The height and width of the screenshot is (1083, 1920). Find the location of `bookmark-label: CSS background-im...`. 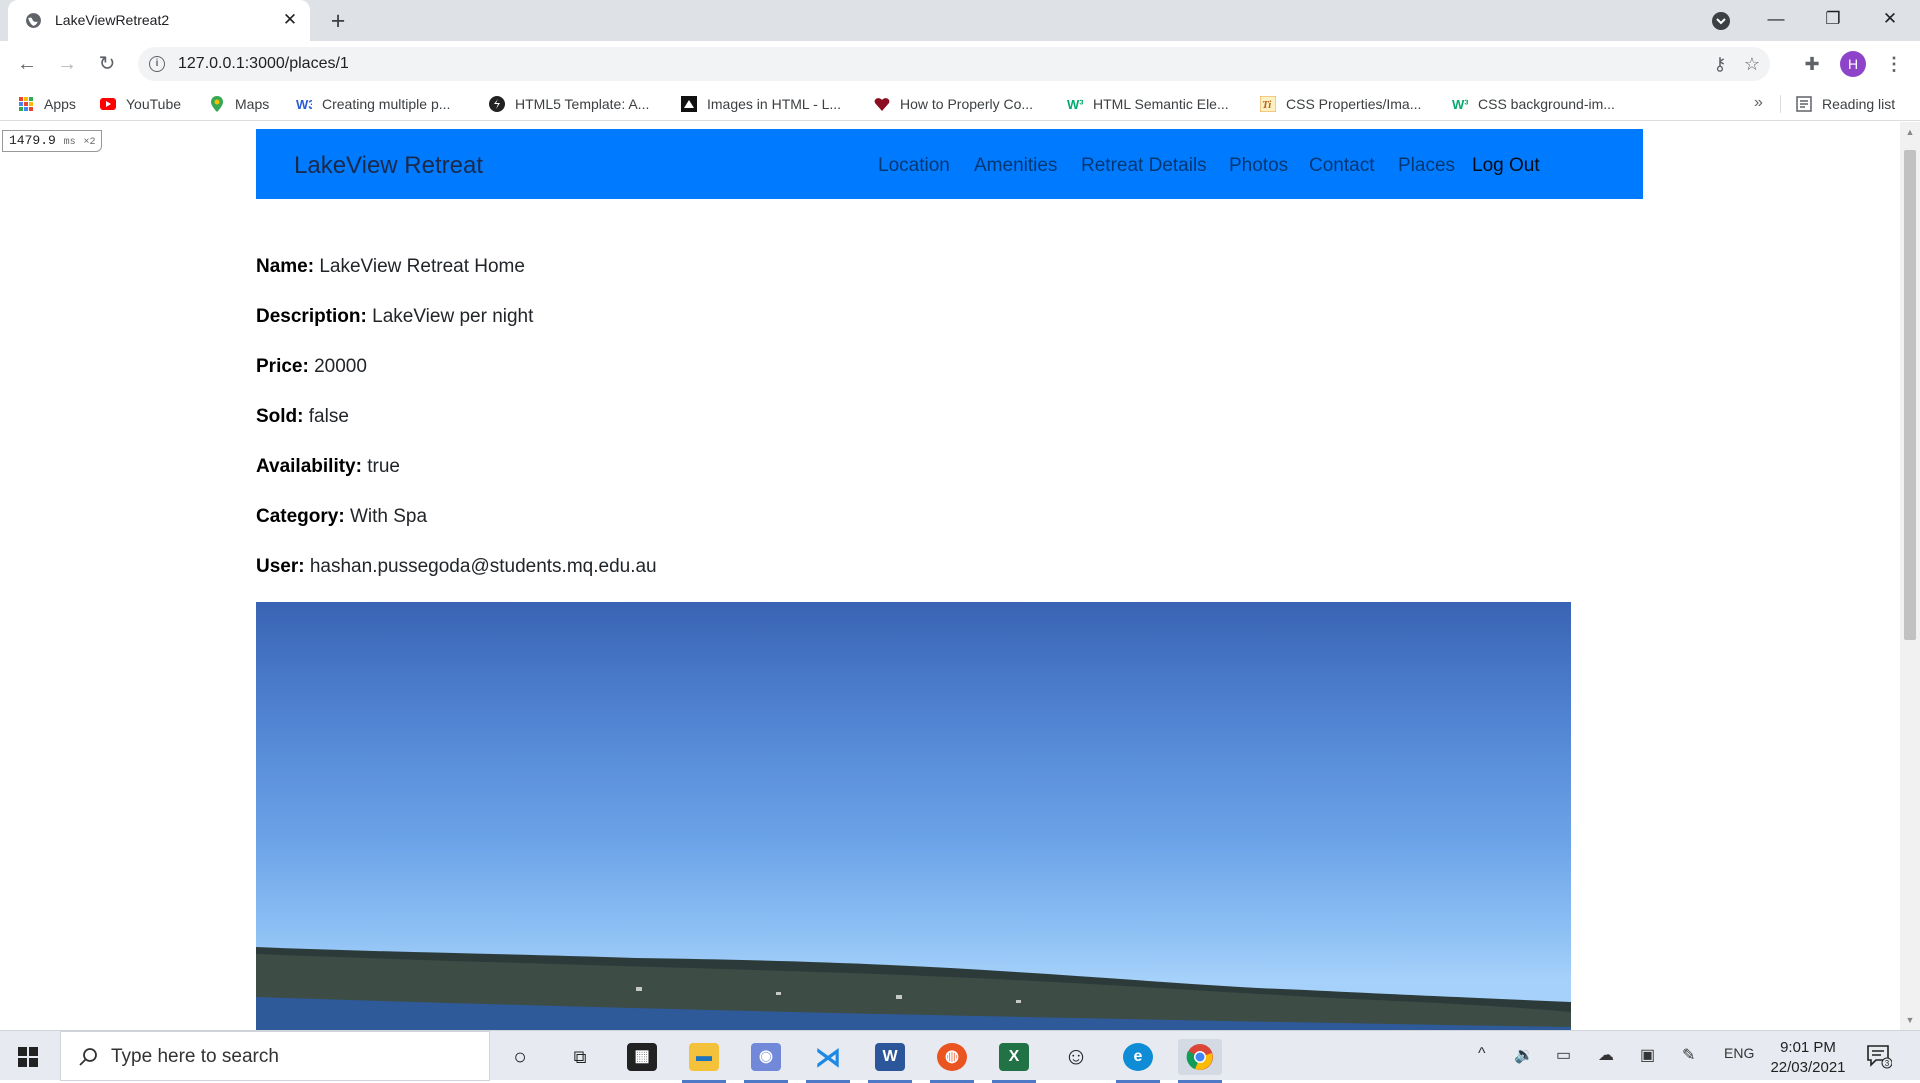

bookmark-label: CSS background-im... is located at coordinates (1546, 104).